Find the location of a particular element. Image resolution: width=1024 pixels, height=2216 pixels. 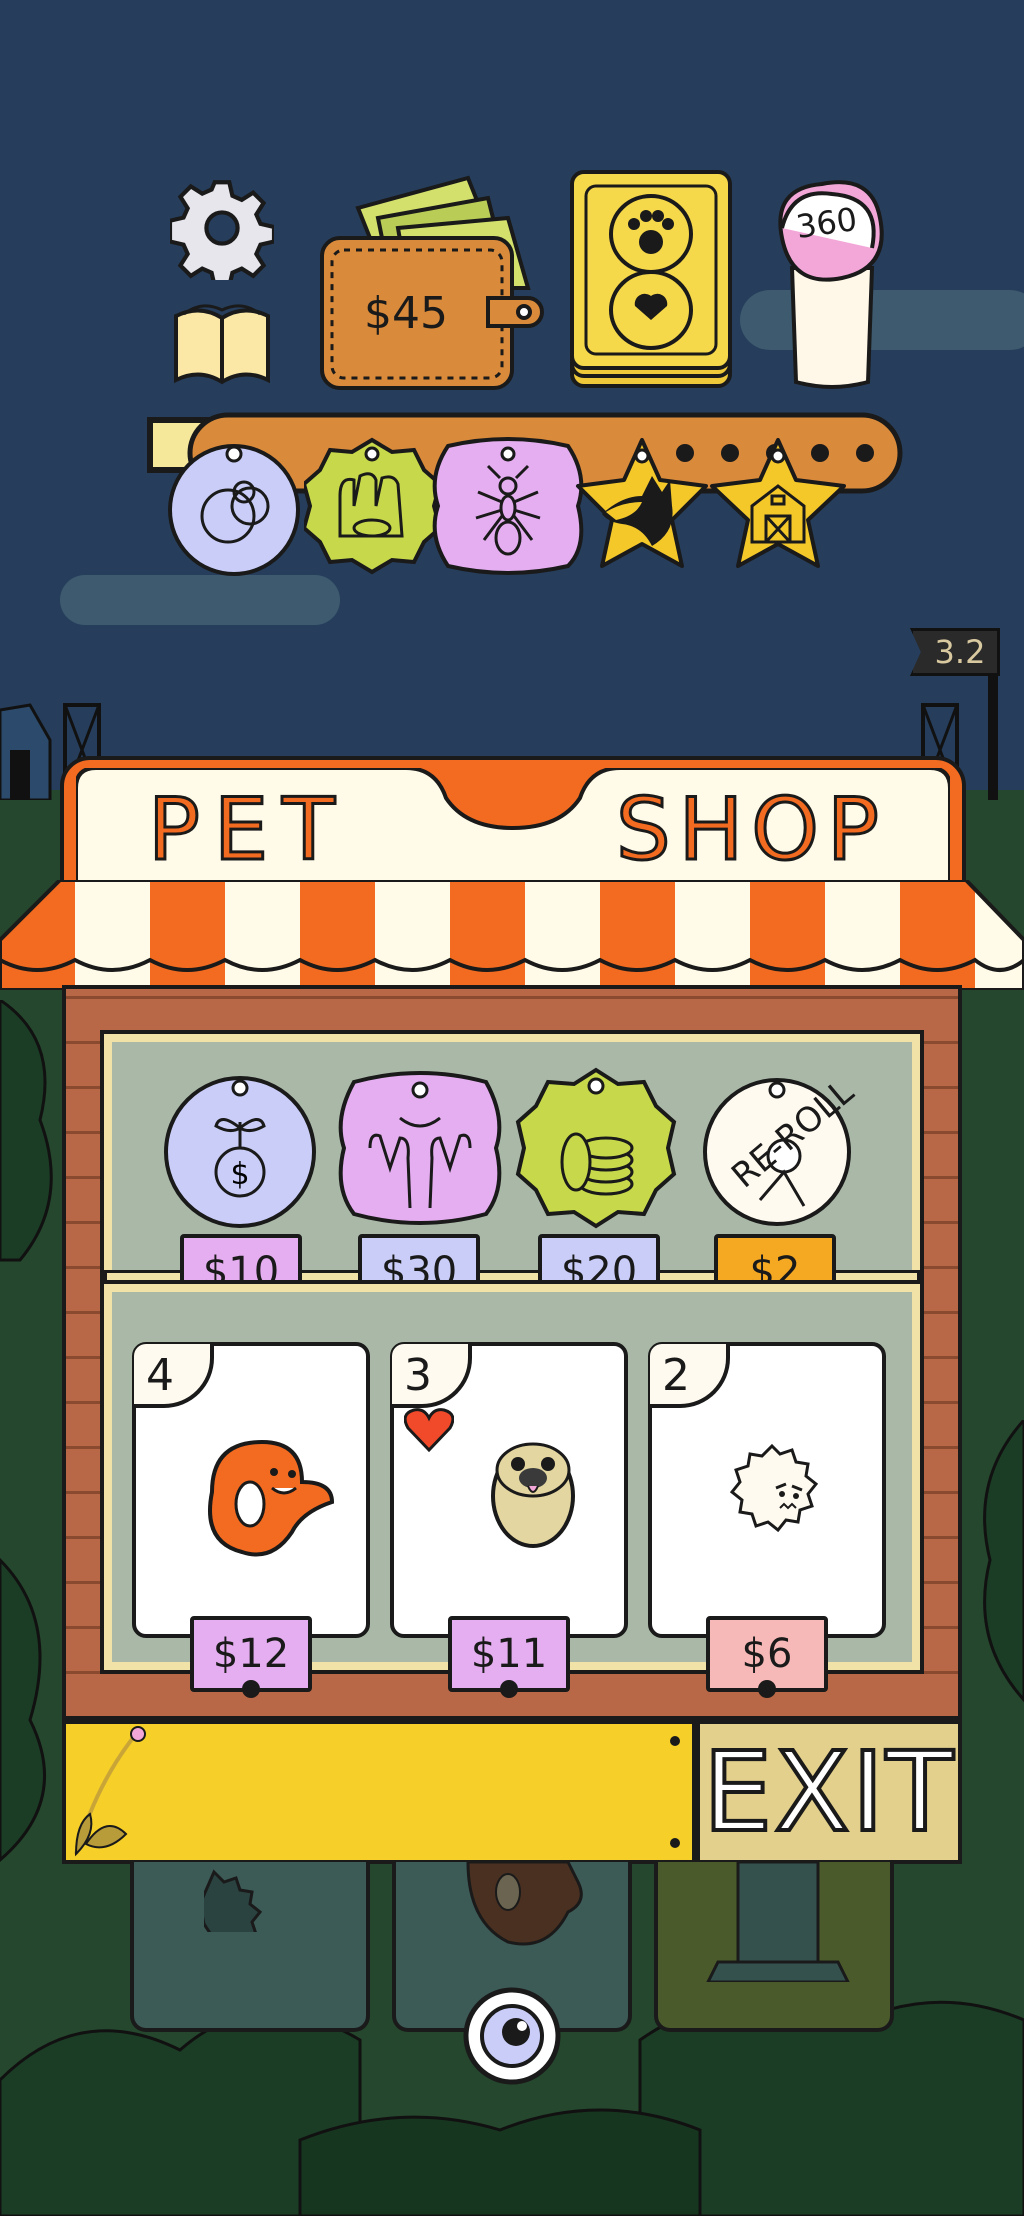

card-deck-icon is located at coordinates (651, 279).